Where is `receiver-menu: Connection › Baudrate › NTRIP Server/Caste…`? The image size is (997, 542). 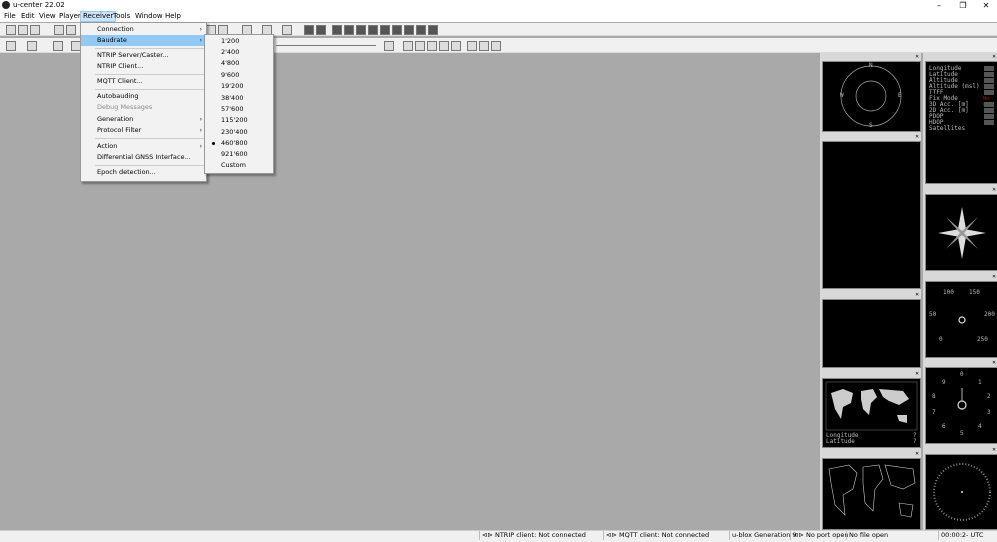 receiver-menu: Connection › Baudrate › NTRIP Server/Caste… is located at coordinates (143, 102).